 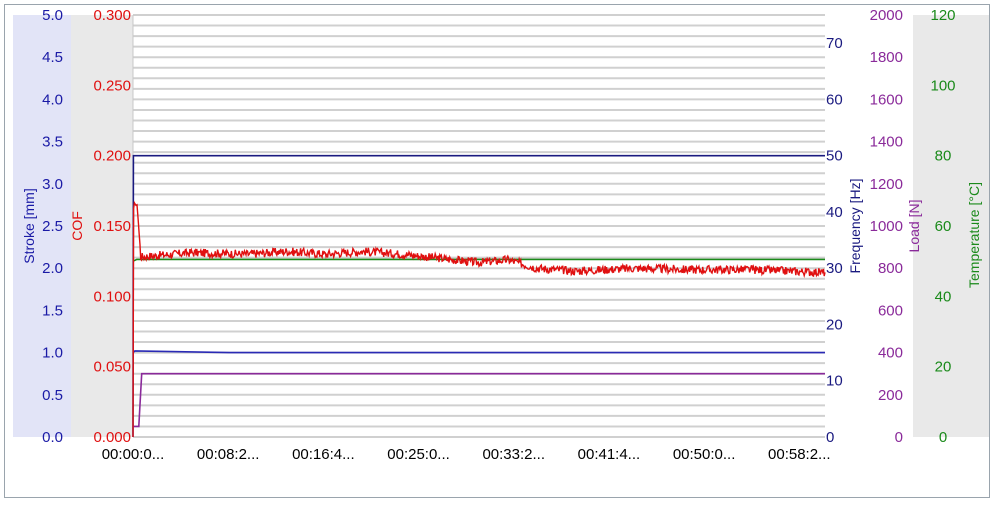 I want to click on stroke-axis-title: Stroke [mm], so click(x=29, y=225).